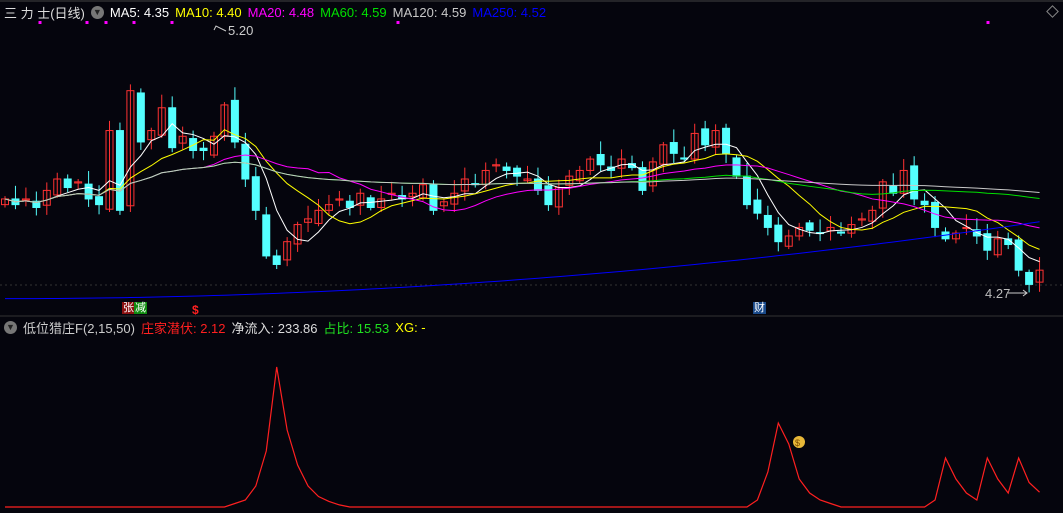 The height and width of the screenshot is (513, 1063). Describe the element at coordinates (997, 293) in the screenshot. I see `low-label: 4.27` at that location.